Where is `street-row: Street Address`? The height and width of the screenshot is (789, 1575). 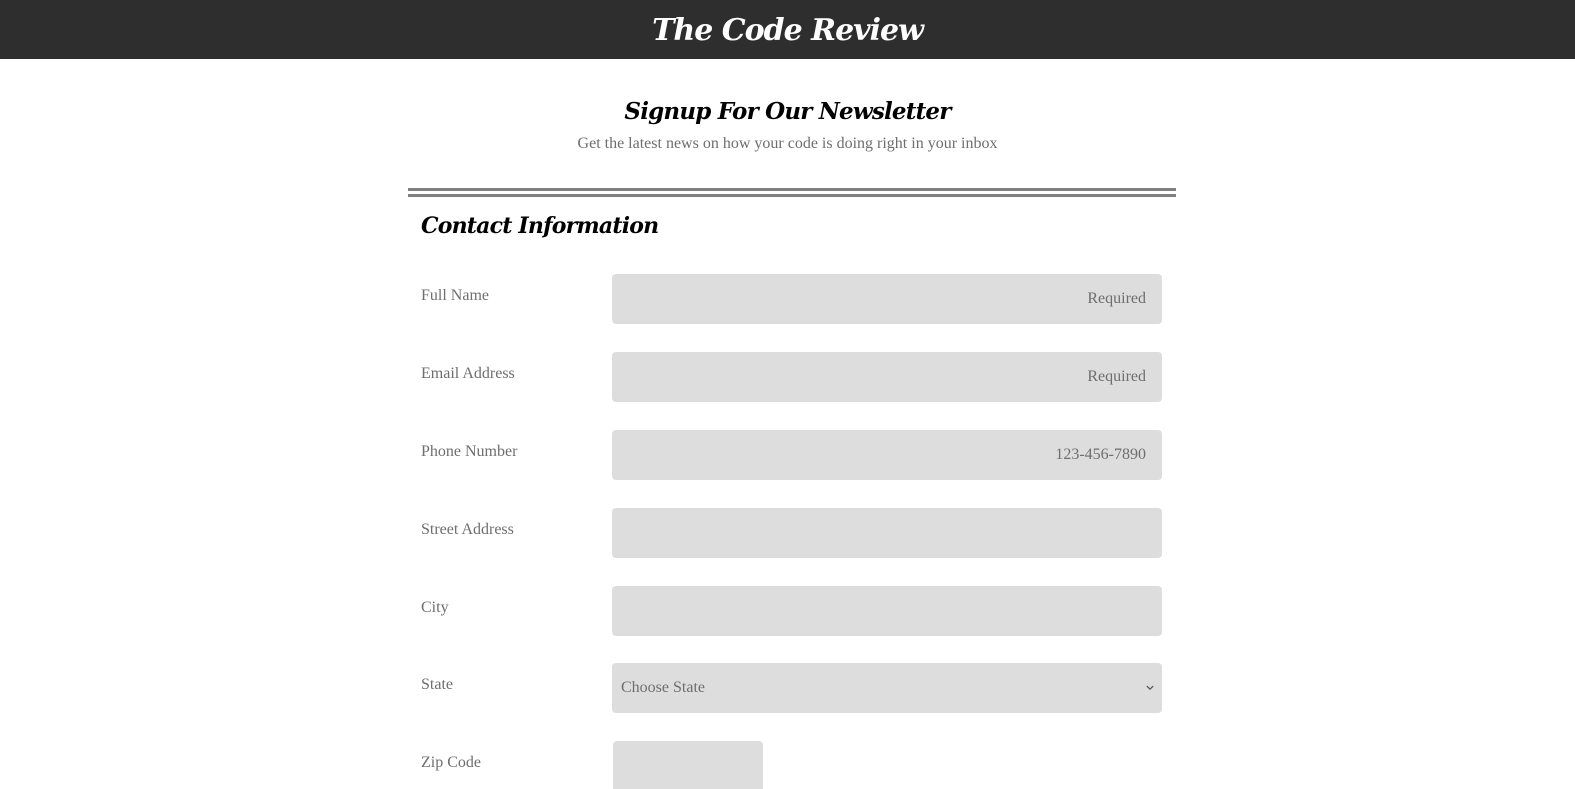
street-row: Street Address is located at coordinates (791, 533).